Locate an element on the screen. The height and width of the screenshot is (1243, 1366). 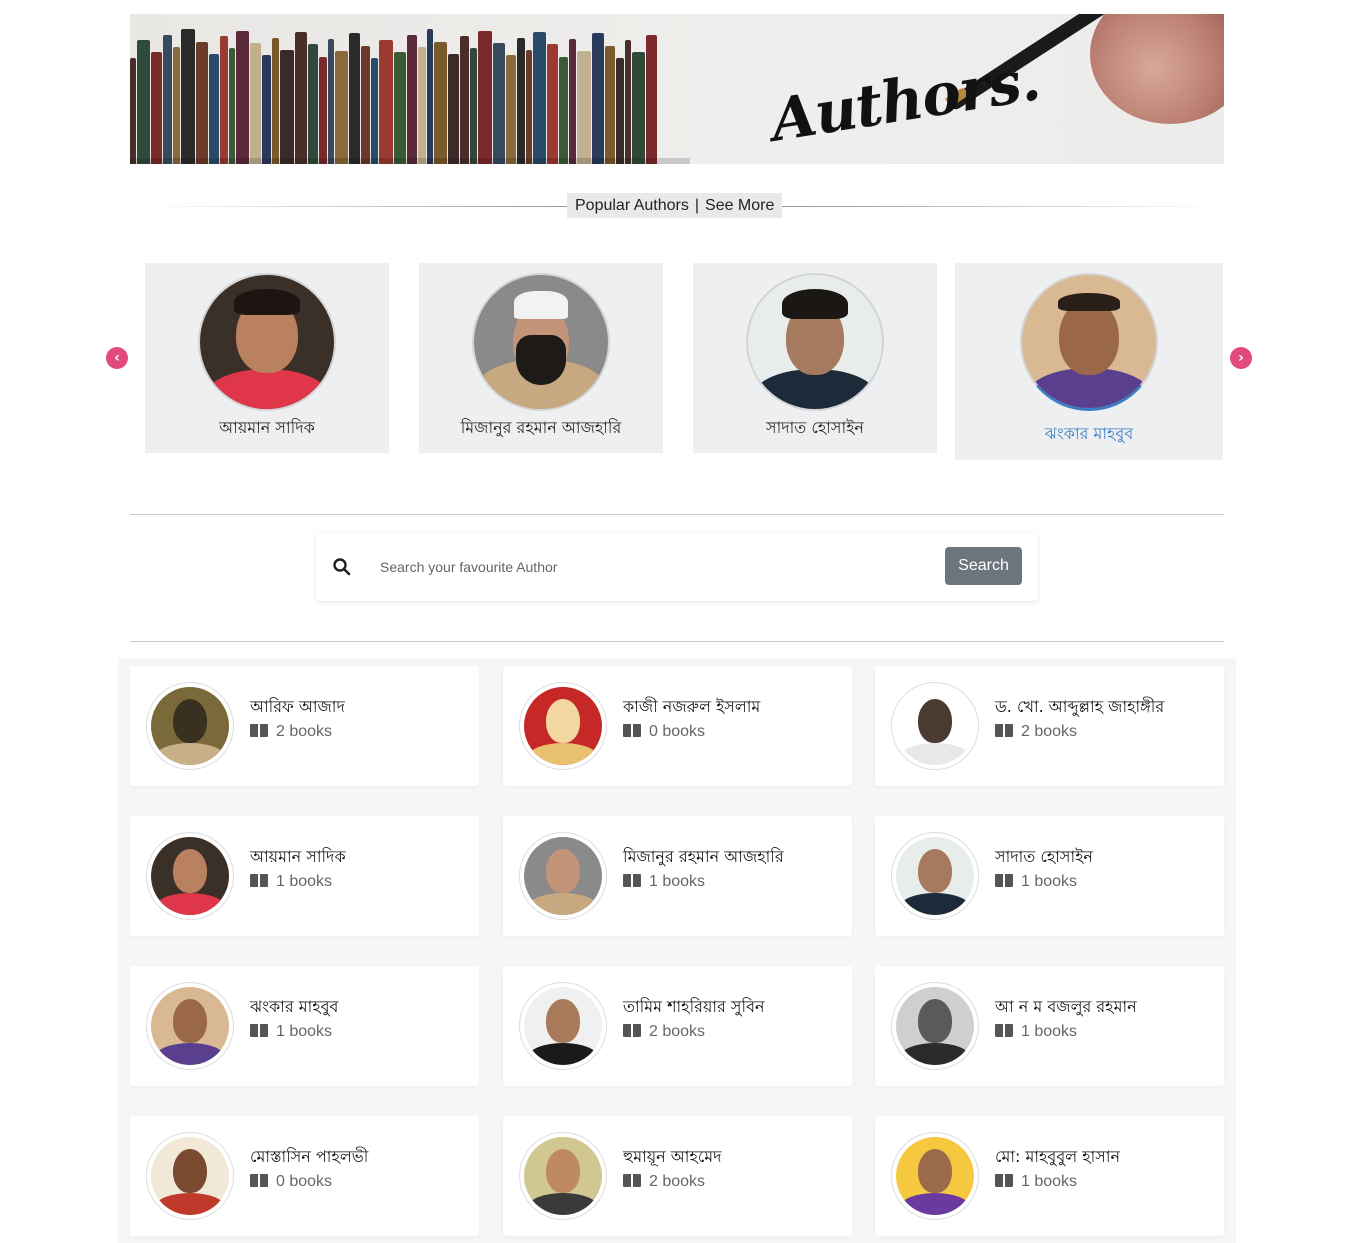
authors-banner: Authors. is located at coordinates (677, 89).